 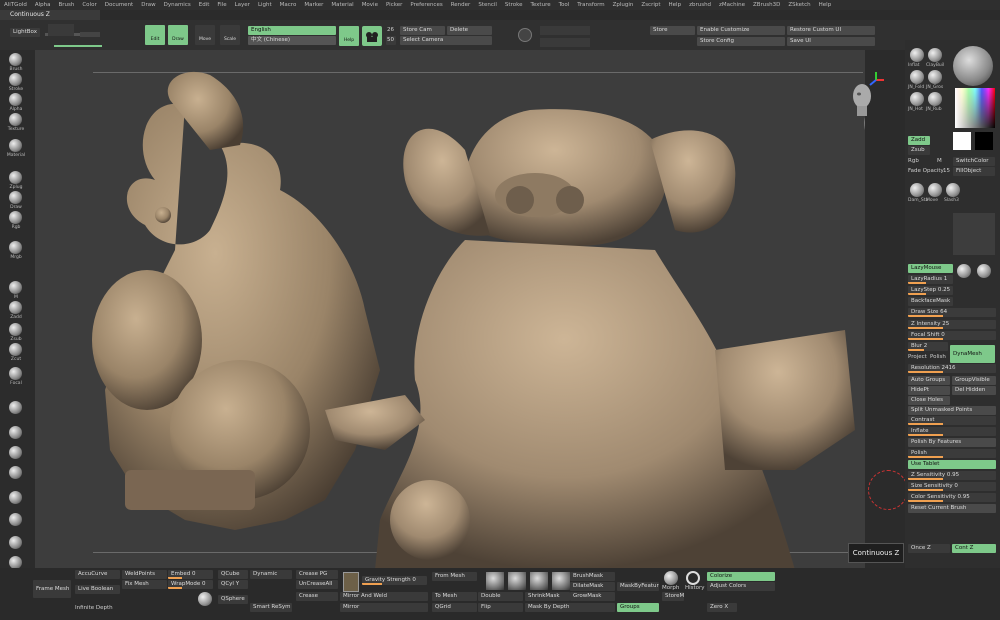 What do you see at coordinates (928, 346) in the screenshot?
I see `blur-slider: Blur 2` at bounding box center [928, 346].